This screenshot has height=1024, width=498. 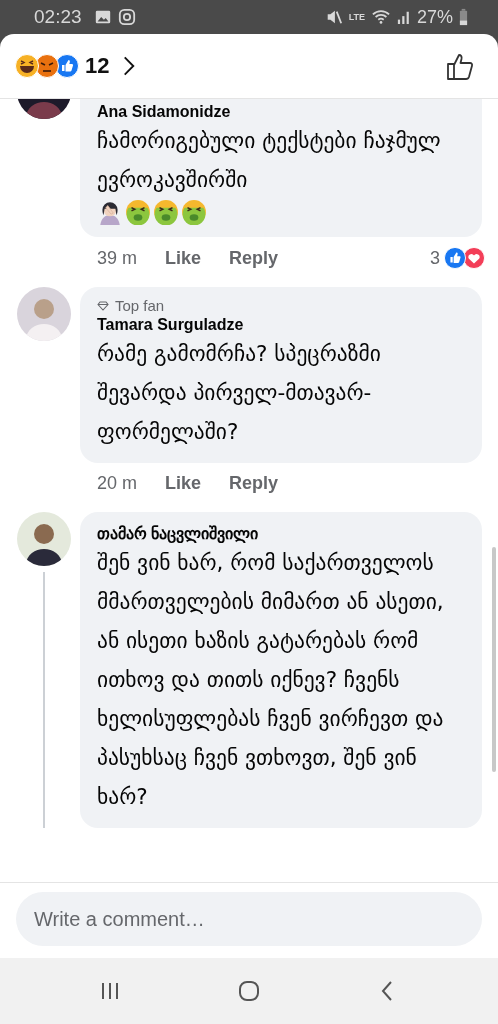 I want to click on battery-level: 27%, so click(x=434, y=17).